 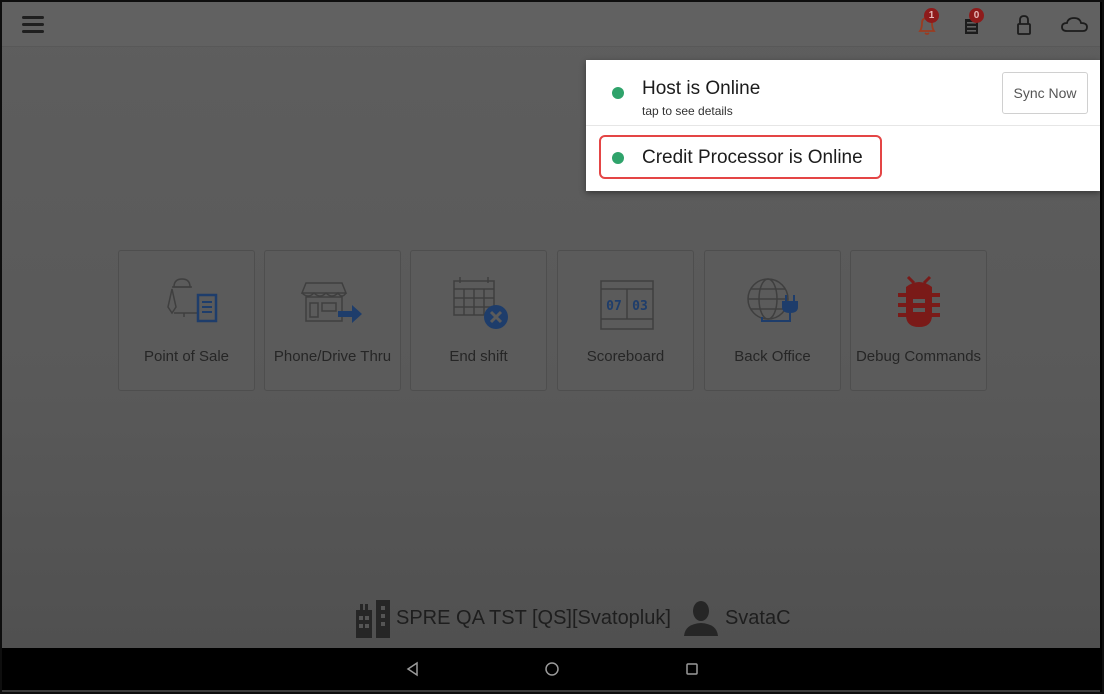 I want to click on tile-phone-drive-thru: Phone/Drive Thru, so click(x=332, y=320).